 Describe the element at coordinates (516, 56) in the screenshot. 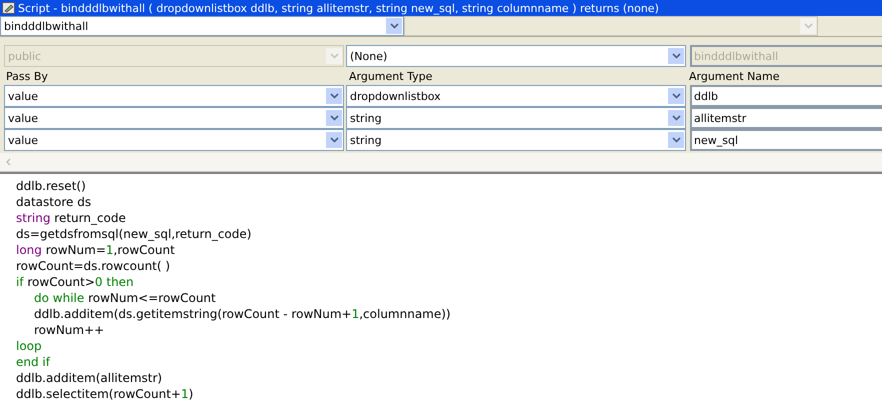

I see `return-type-dropdown: (None)` at that location.